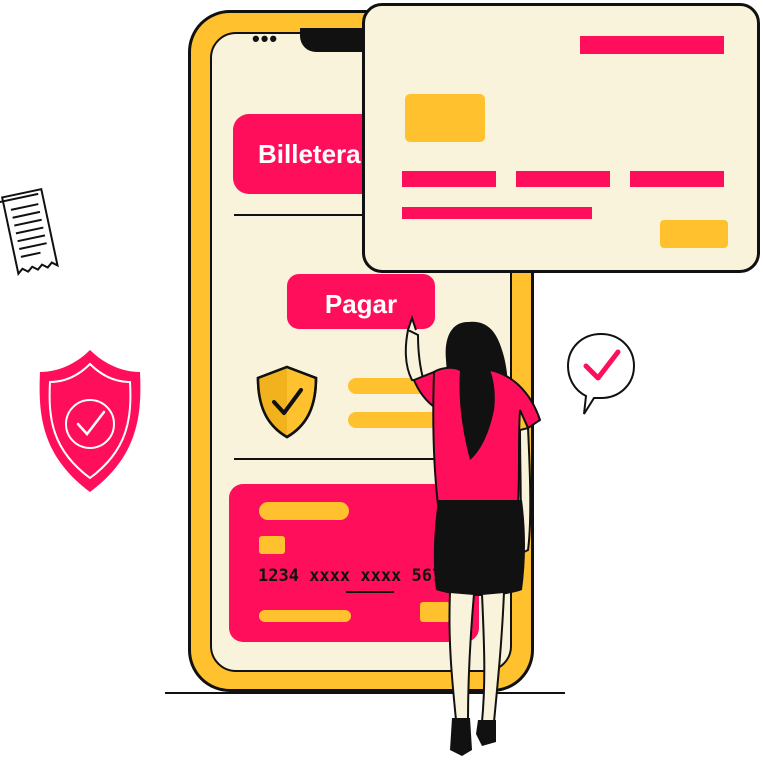 The image size is (763, 761). Describe the element at coordinates (473, 535) in the screenshot. I see `woman-figure` at that location.